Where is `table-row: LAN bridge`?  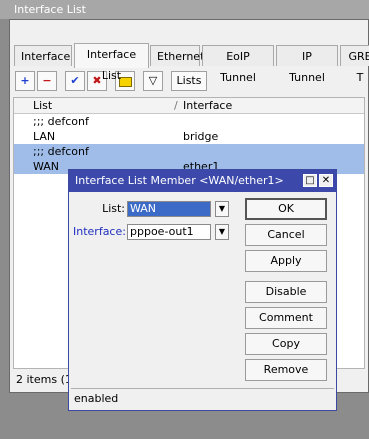 table-row: LAN bridge is located at coordinates (189, 136).